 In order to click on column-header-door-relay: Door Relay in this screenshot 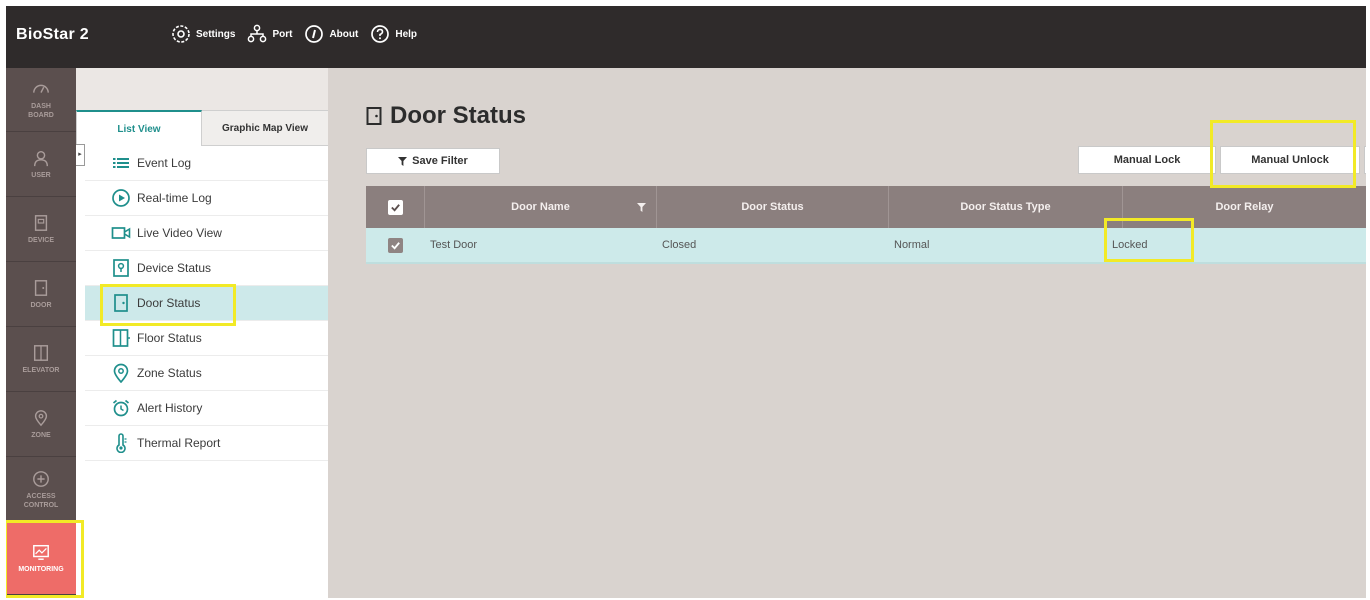, I will do `click(1244, 207)`.